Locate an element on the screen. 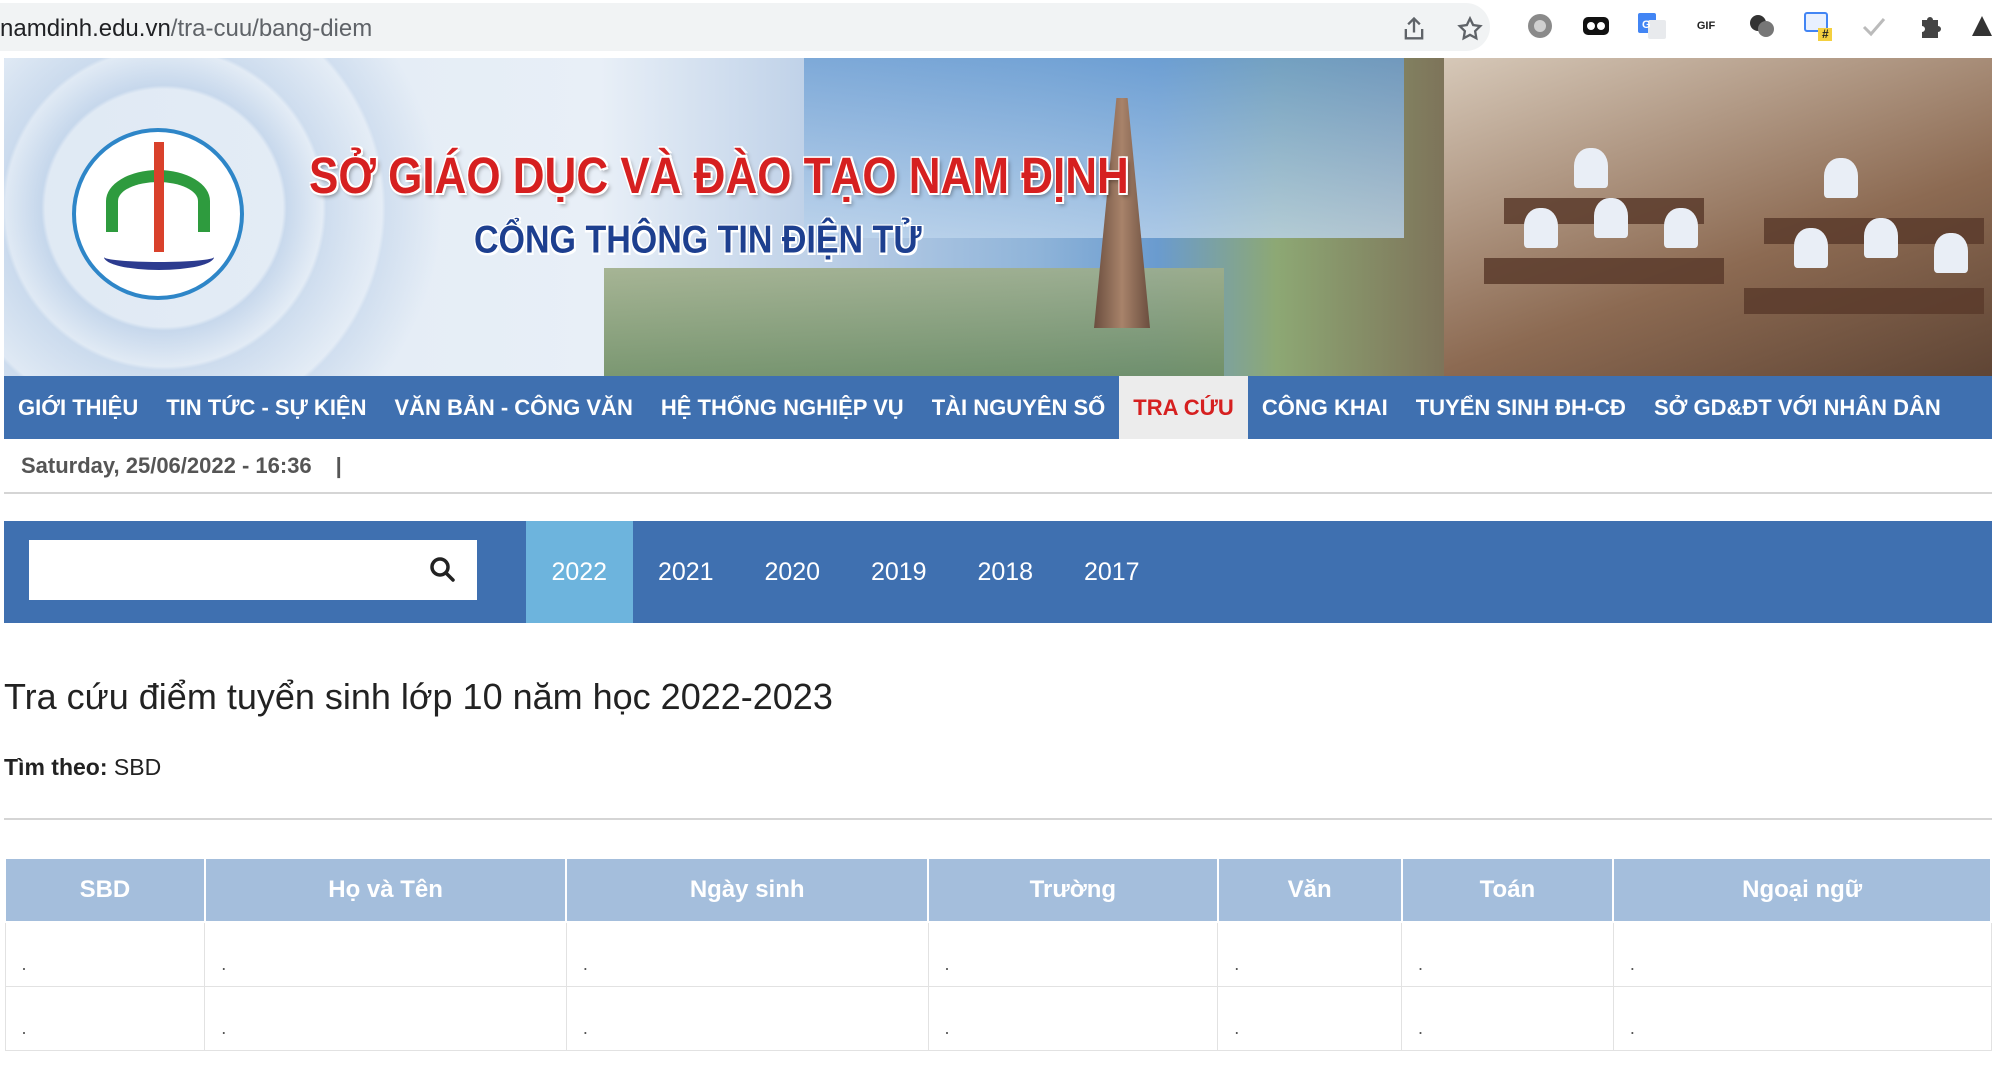 The image size is (2000, 1065). share-icon is located at coordinates (1414, 29).